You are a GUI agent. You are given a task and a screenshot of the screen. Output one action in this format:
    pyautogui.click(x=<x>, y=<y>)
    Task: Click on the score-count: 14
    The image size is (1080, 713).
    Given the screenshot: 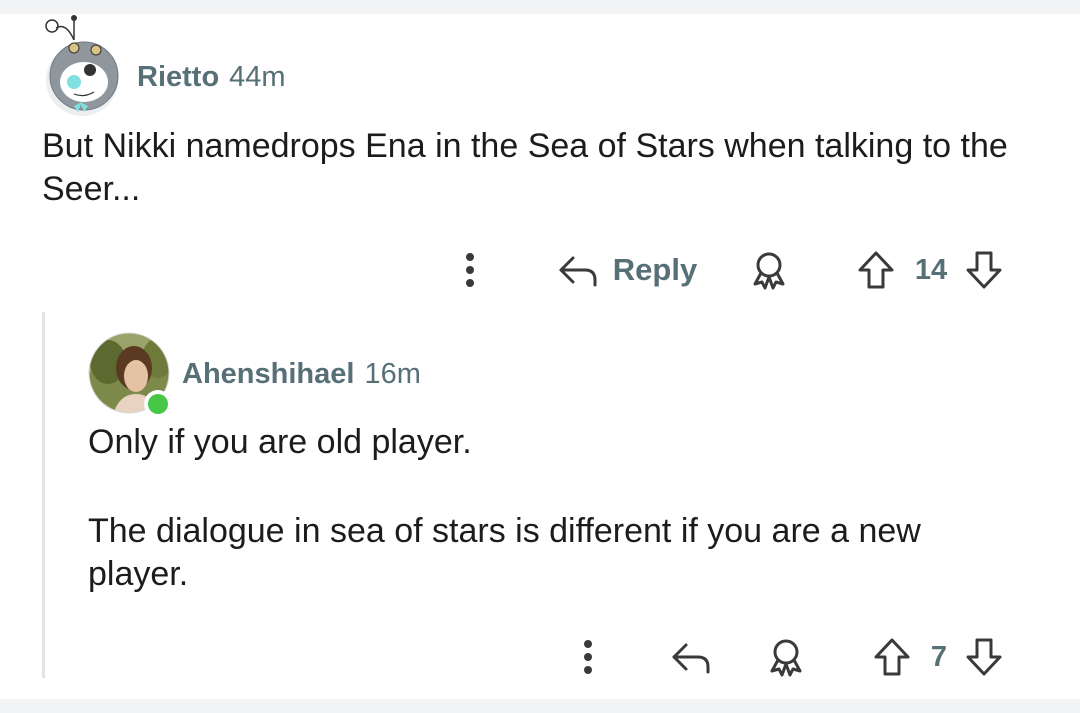 What is the action you would take?
    pyautogui.click(x=931, y=269)
    